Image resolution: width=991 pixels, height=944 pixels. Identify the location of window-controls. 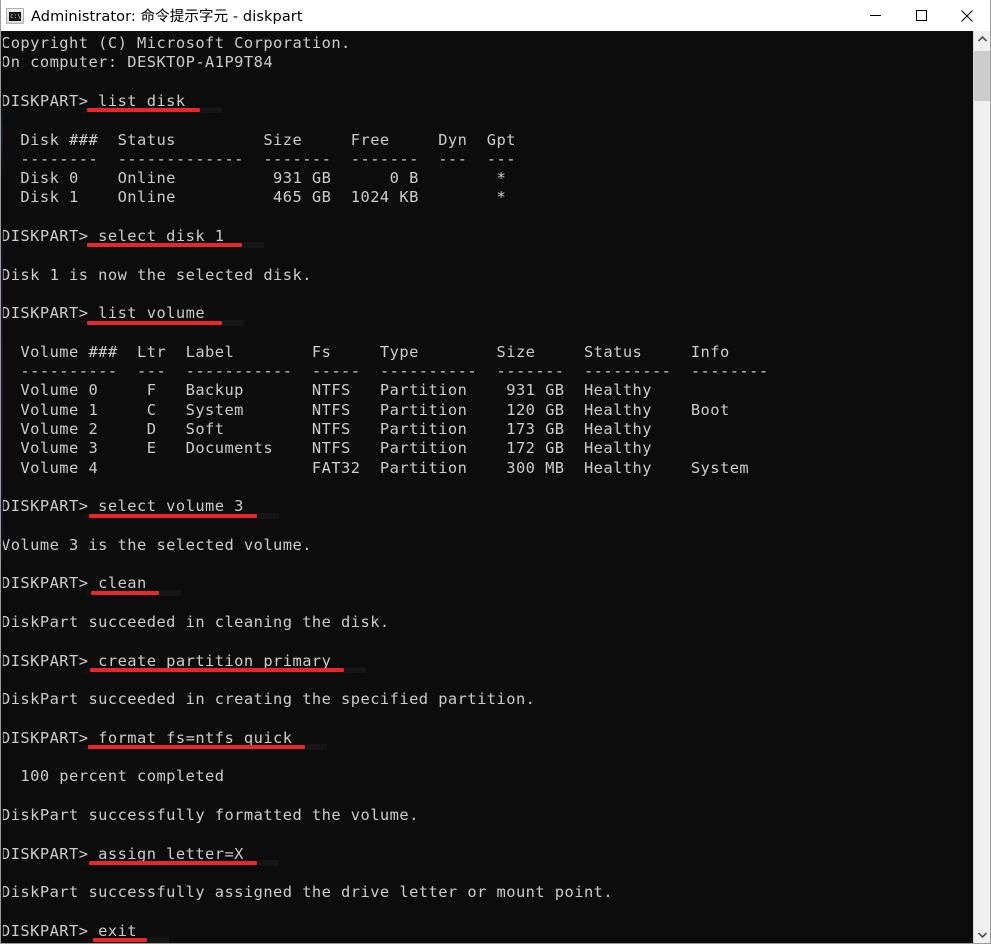
(921, 15).